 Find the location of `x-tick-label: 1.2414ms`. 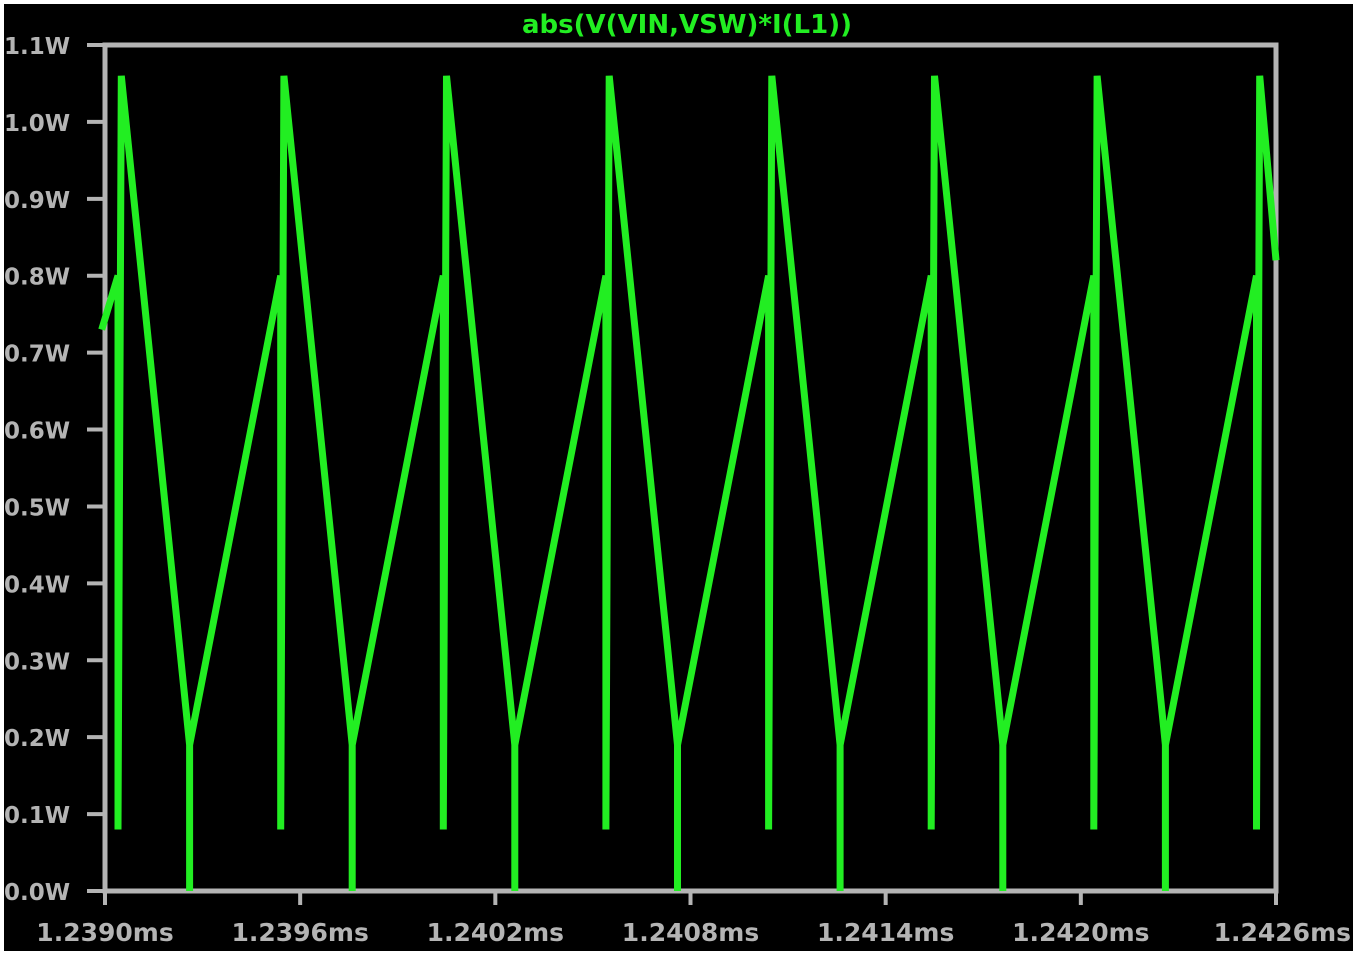

x-tick-label: 1.2414ms is located at coordinates (885, 932).